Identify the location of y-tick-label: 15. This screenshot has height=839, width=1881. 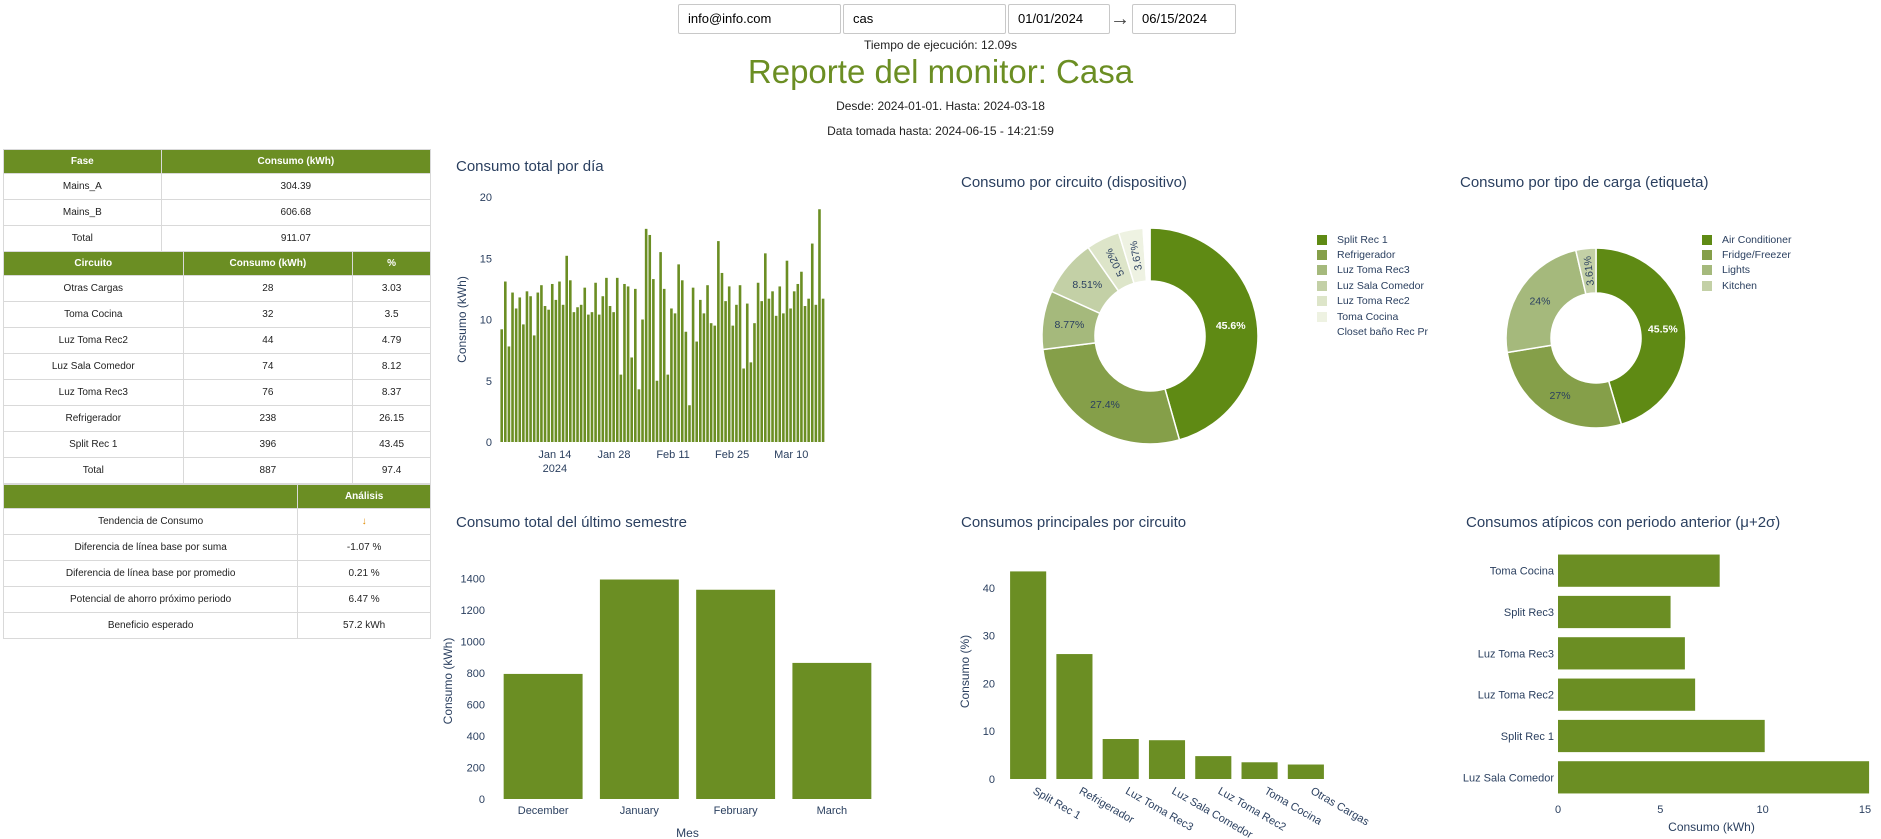
(486, 259).